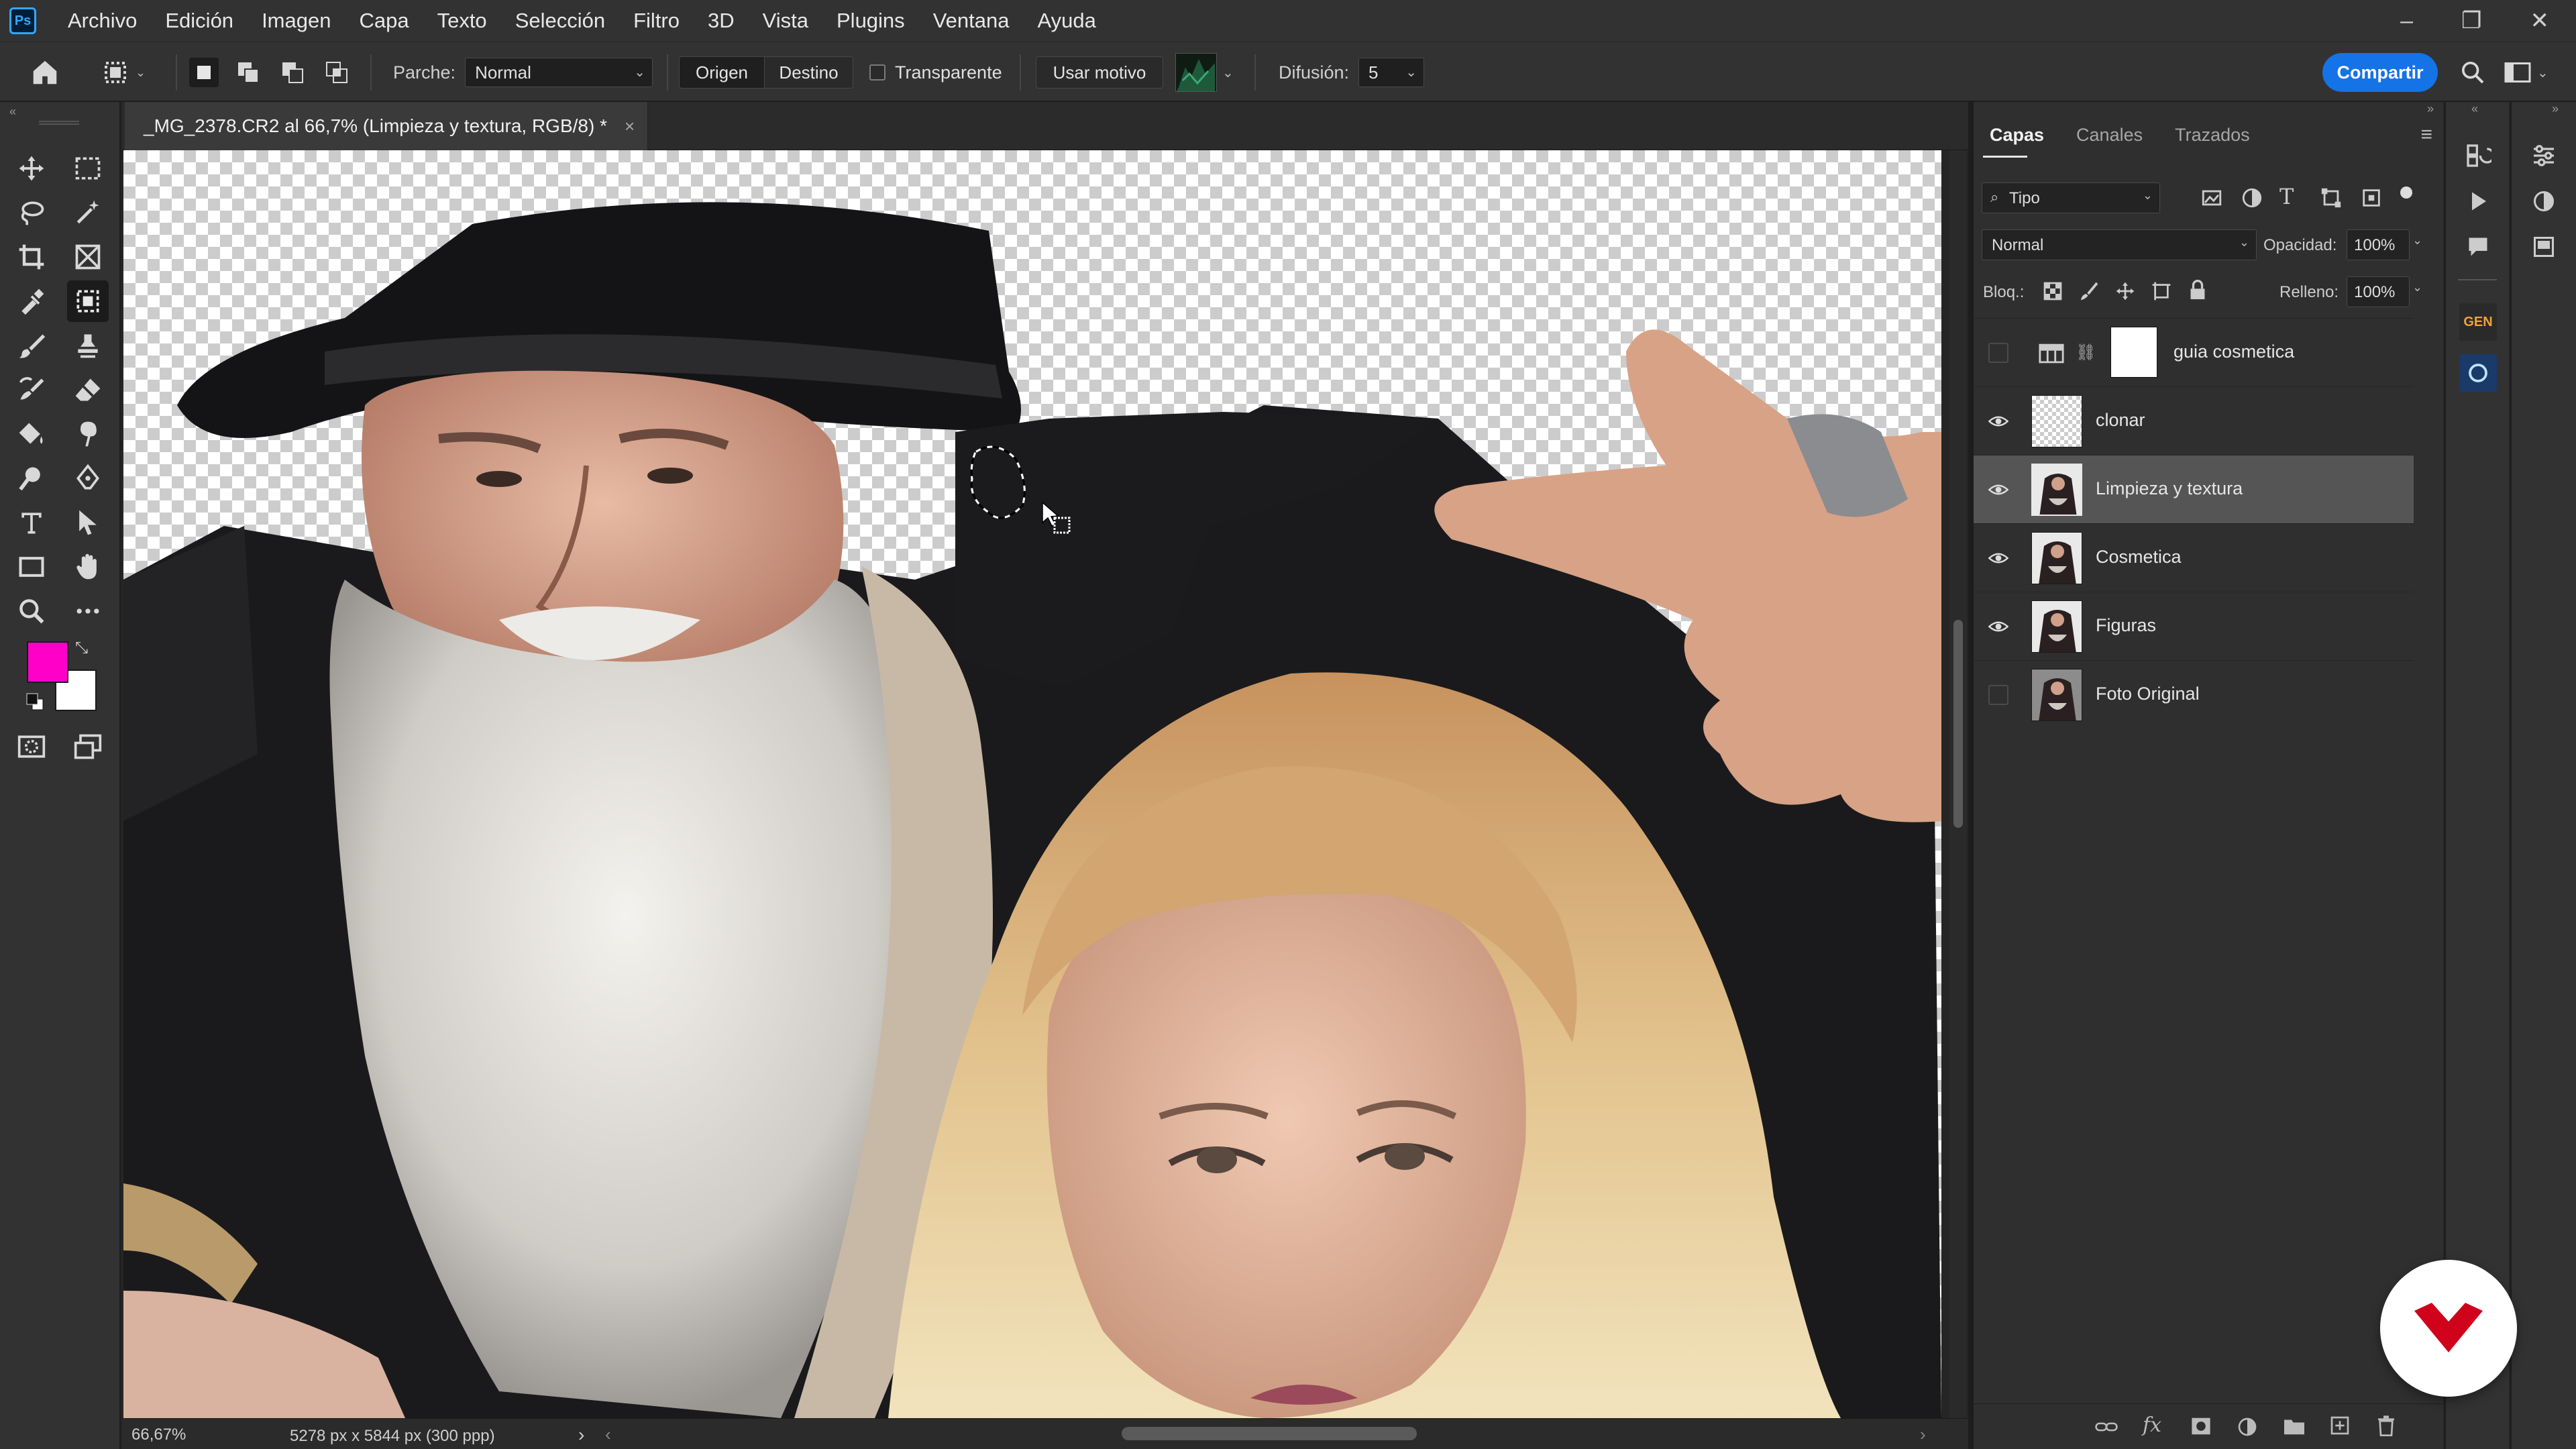  What do you see at coordinates (81, 648) in the screenshot?
I see `swap-colors-icon: ⤡` at bounding box center [81, 648].